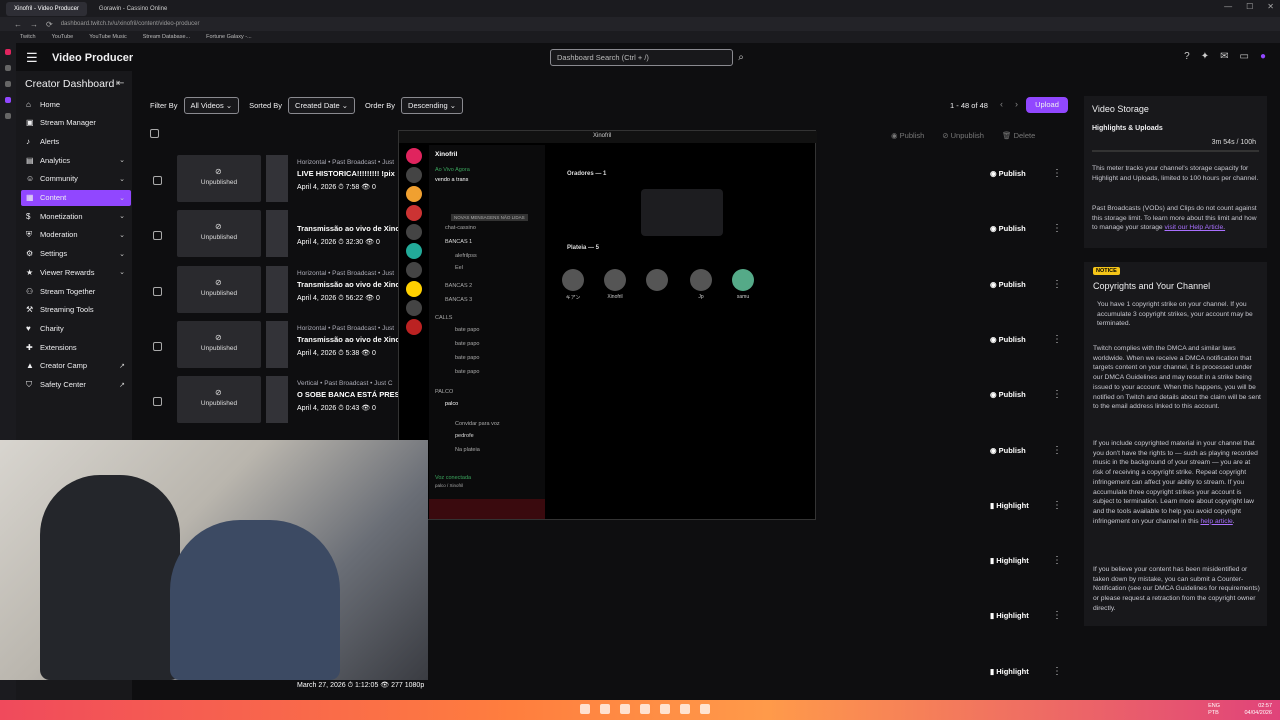 This screenshot has width=1280, height=720. I want to click on sidebar-item-analytics: ▤ Analytics ⌄, so click(76, 160).